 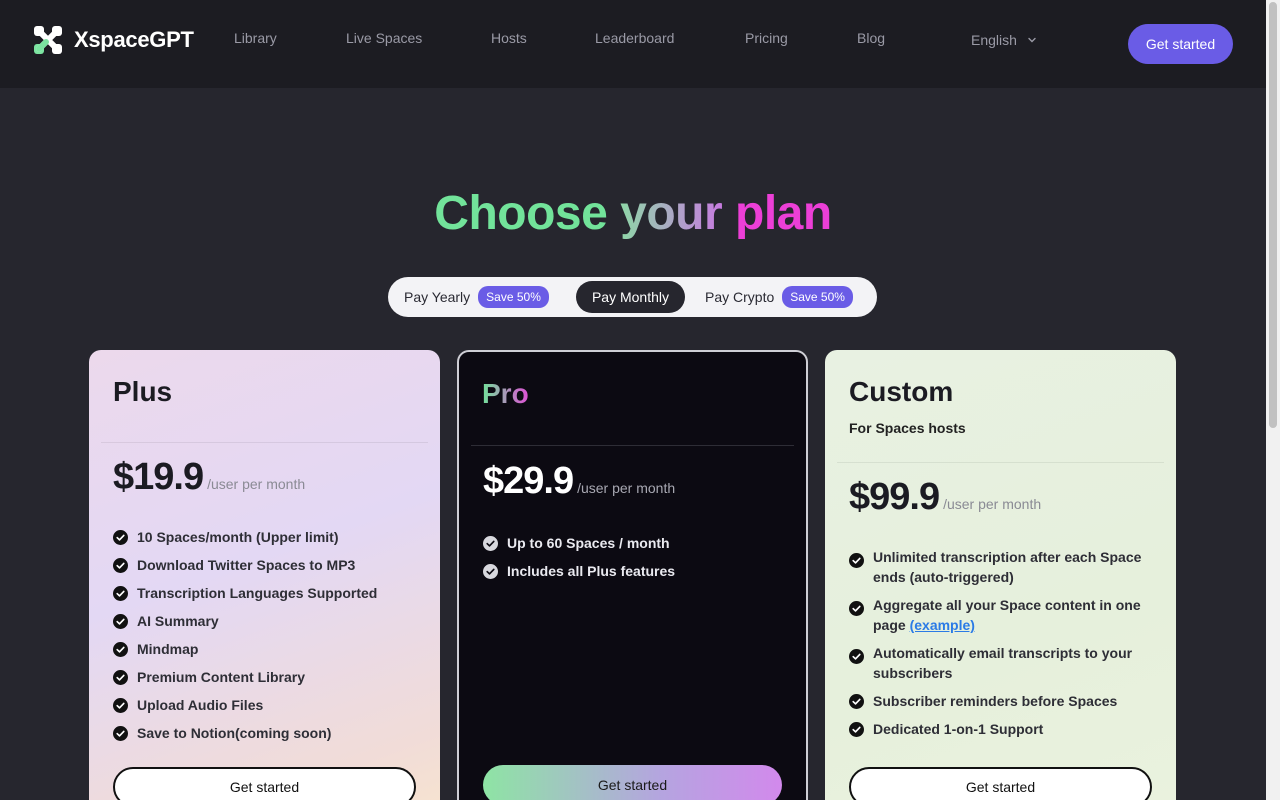 What do you see at coordinates (48, 40) in the screenshot?
I see `xspace-logo-icon` at bounding box center [48, 40].